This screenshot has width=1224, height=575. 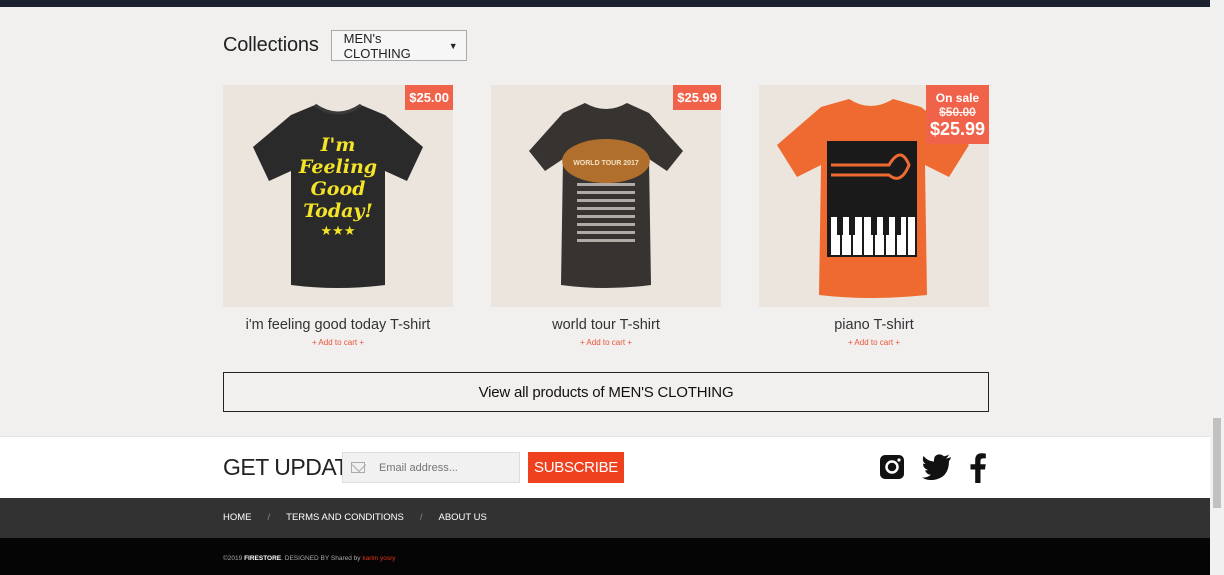 I want to click on brand-name: FIRESTORE, so click(x=263, y=558).